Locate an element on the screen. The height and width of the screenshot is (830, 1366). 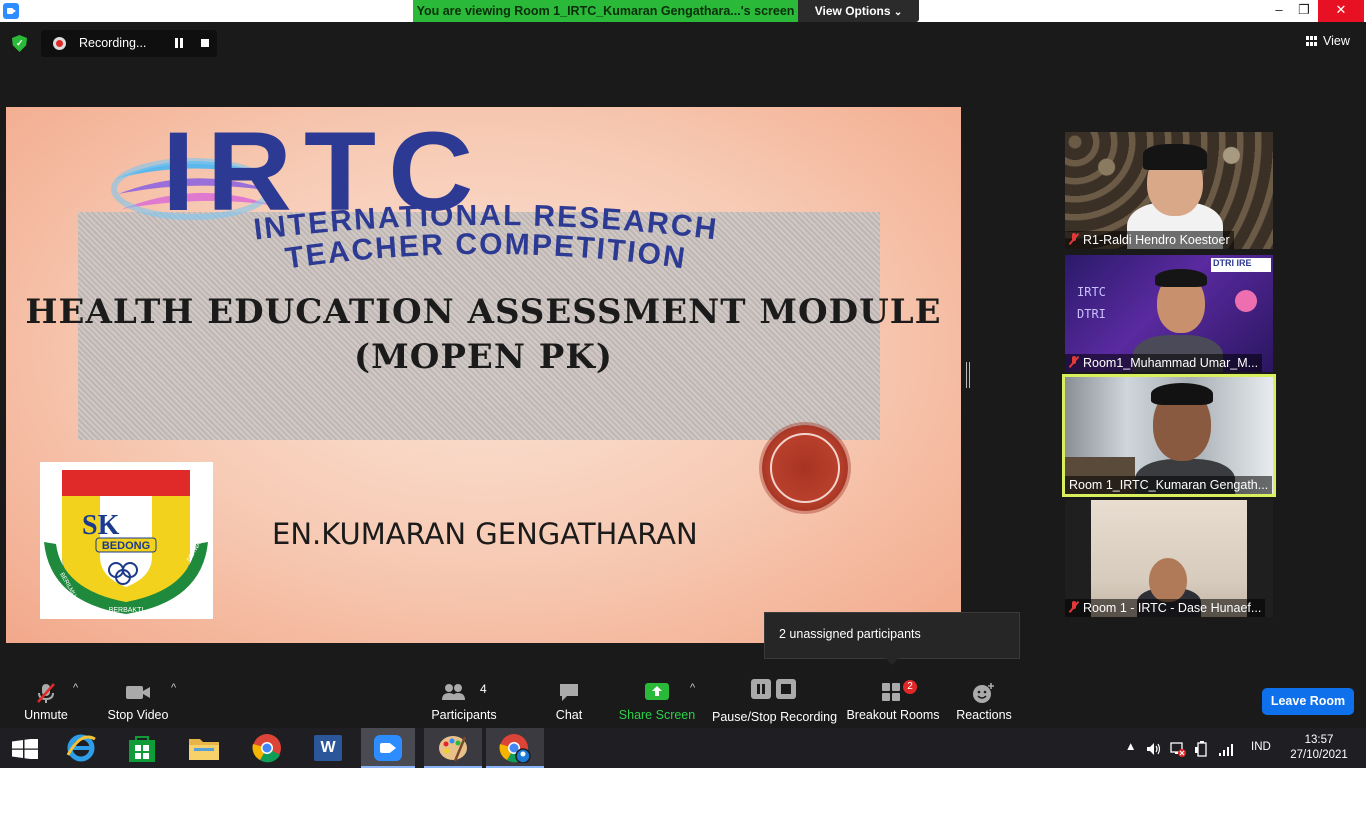
file-explorer-taskbar is located at coordinates (204, 748).